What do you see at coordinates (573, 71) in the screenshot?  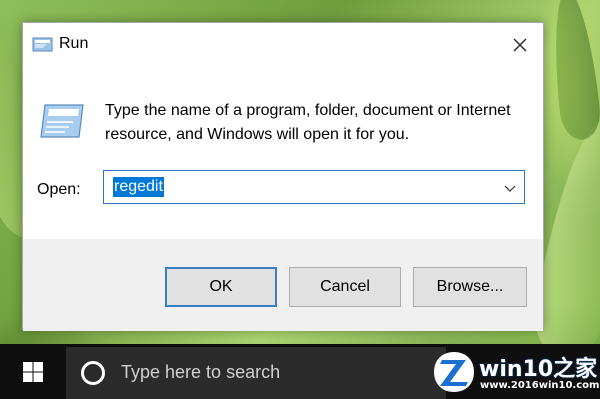 I see `wallpaper-leaf` at bounding box center [573, 71].